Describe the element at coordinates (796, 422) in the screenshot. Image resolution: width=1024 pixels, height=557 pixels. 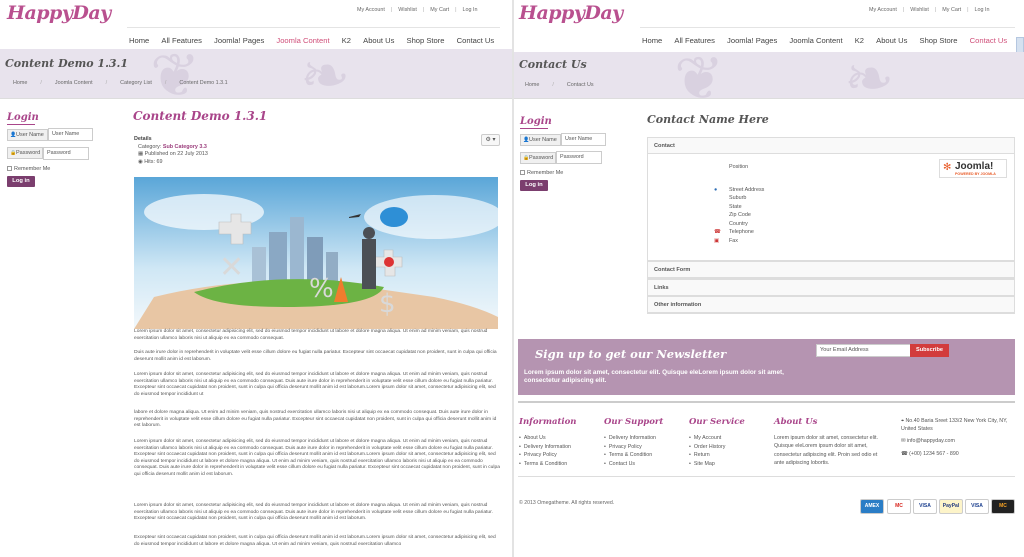
I see `footer-about-title: About Us` at that location.